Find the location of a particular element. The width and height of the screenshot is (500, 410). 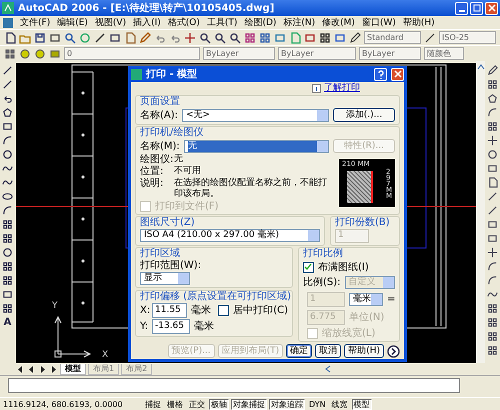

dialog-button: 确定 is located at coordinates (299, 351).